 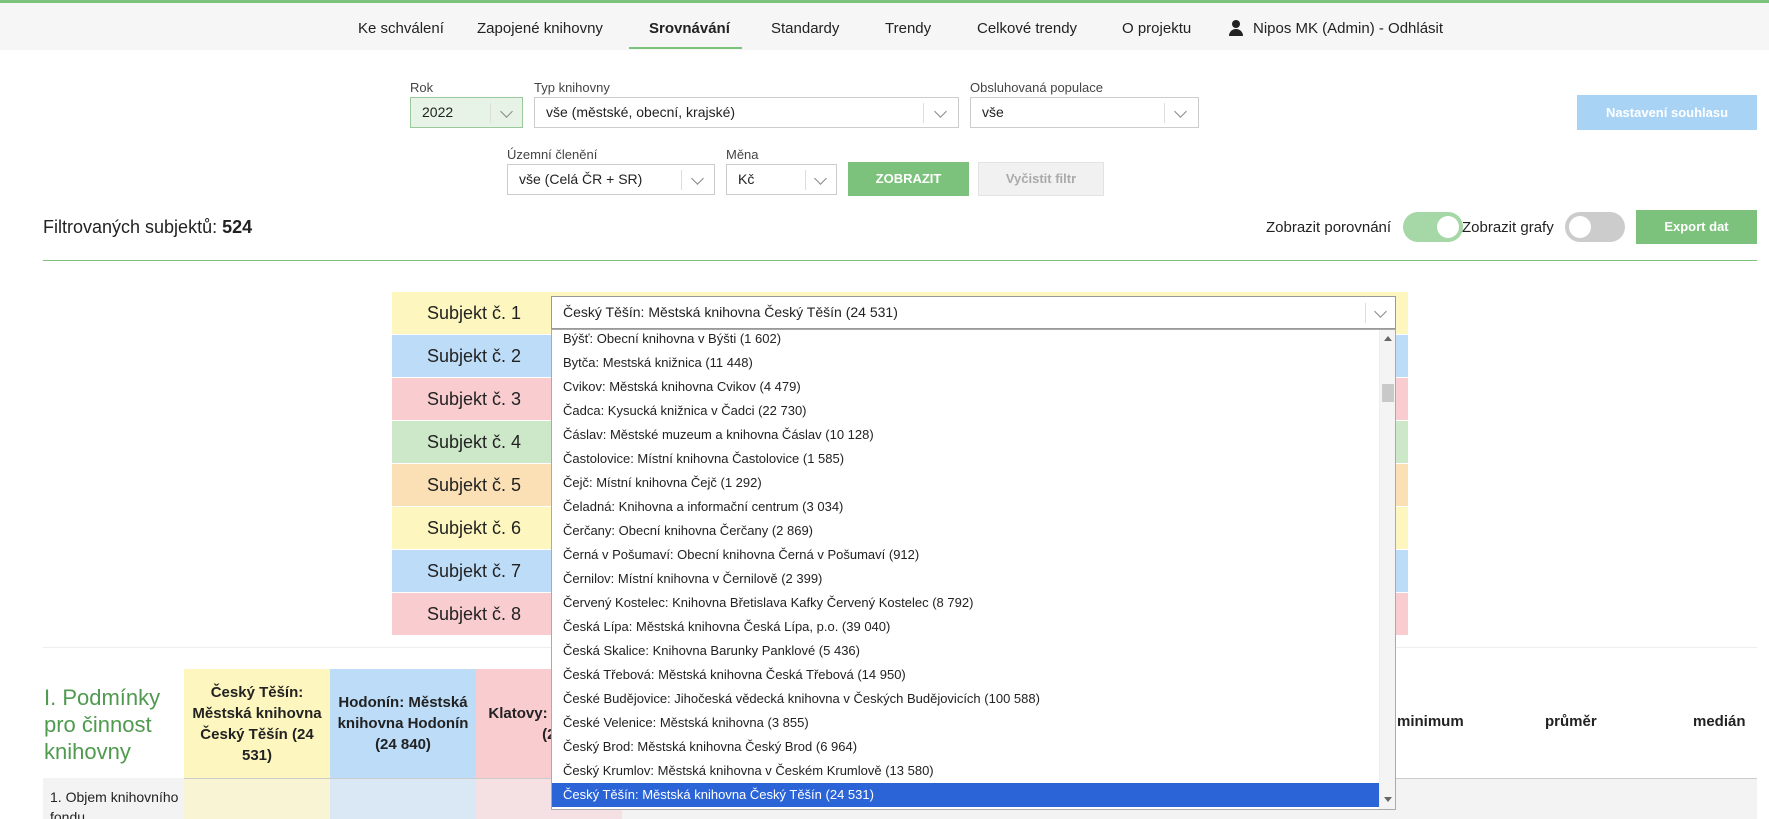 What do you see at coordinates (1595, 227) in the screenshot?
I see `charts-toggle` at bounding box center [1595, 227].